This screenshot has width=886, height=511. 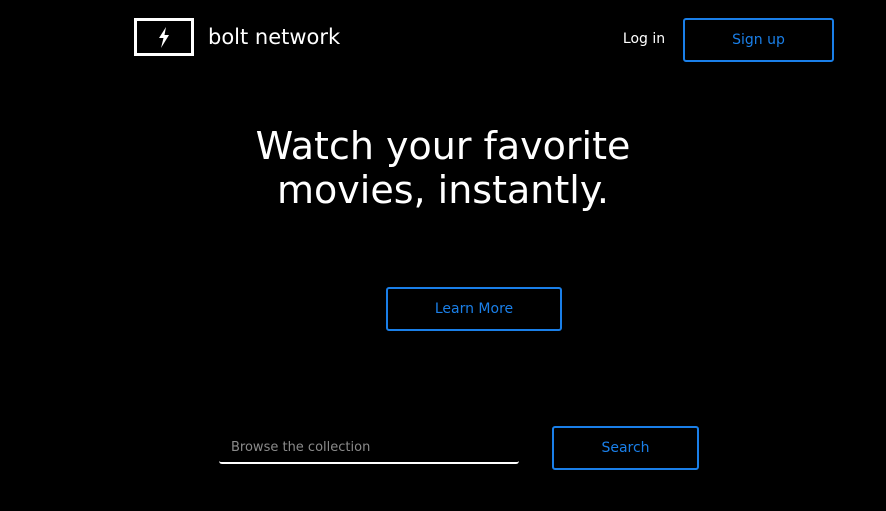 What do you see at coordinates (369, 448) in the screenshot?
I see `search-input` at bounding box center [369, 448].